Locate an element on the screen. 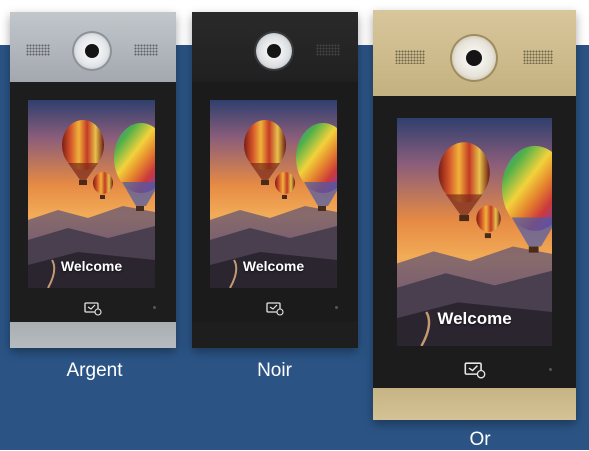 Image resolution: width=589 pixels, height=451 pixels. variant-label-argent: Argent is located at coordinates (94, 370).